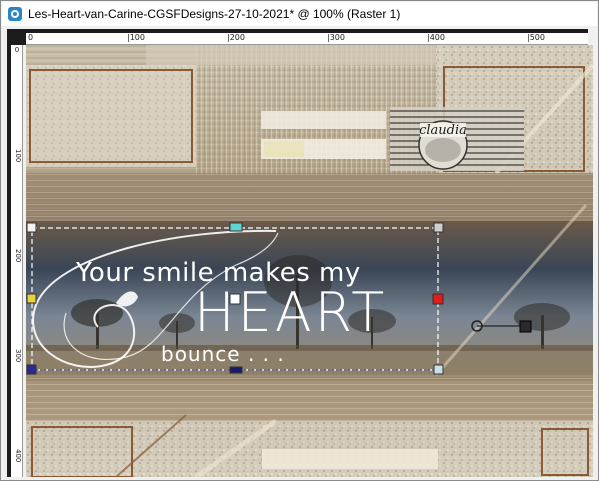 This screenshot has width=599, height=481. Describe the element at coordinates (536, 37) in the screenshot. I see `ruler-label-500: |500` at that location.